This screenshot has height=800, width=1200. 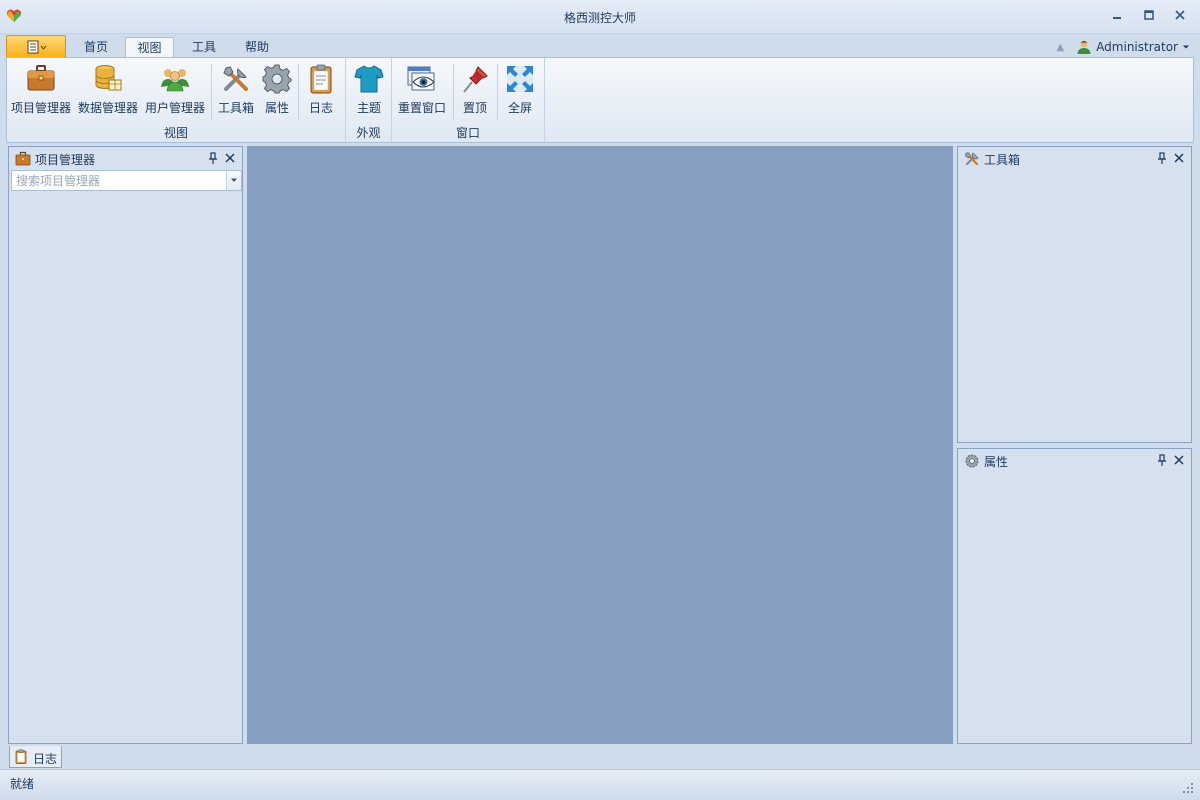 What do you see at coordinates (600, 784) in the screenshot?
I see `status-bar: 就绪` at bounding box center [600, 784].